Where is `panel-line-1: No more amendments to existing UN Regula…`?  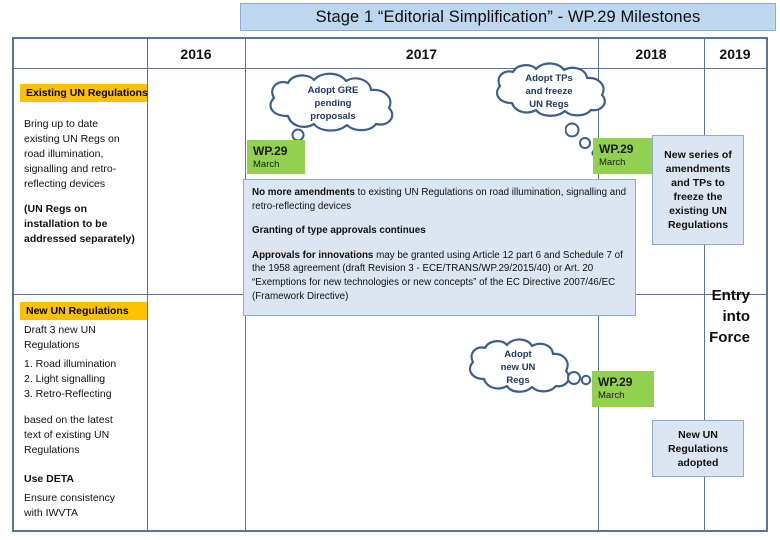
panel-line-1: No more amendments to existing UN Regula… is located at coordinates (439, 199).